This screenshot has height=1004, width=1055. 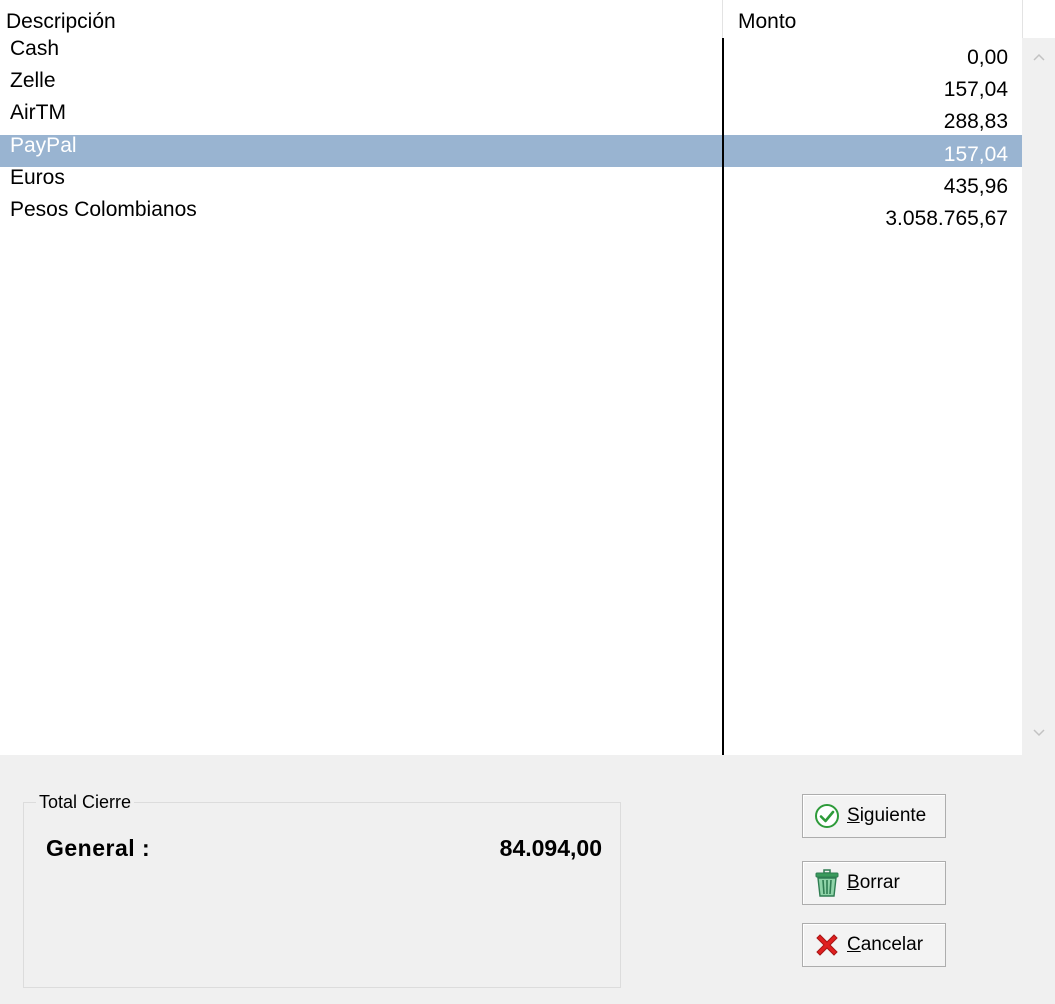 I want to click on borrar-button: Borrar, so click(x=874, y=883).